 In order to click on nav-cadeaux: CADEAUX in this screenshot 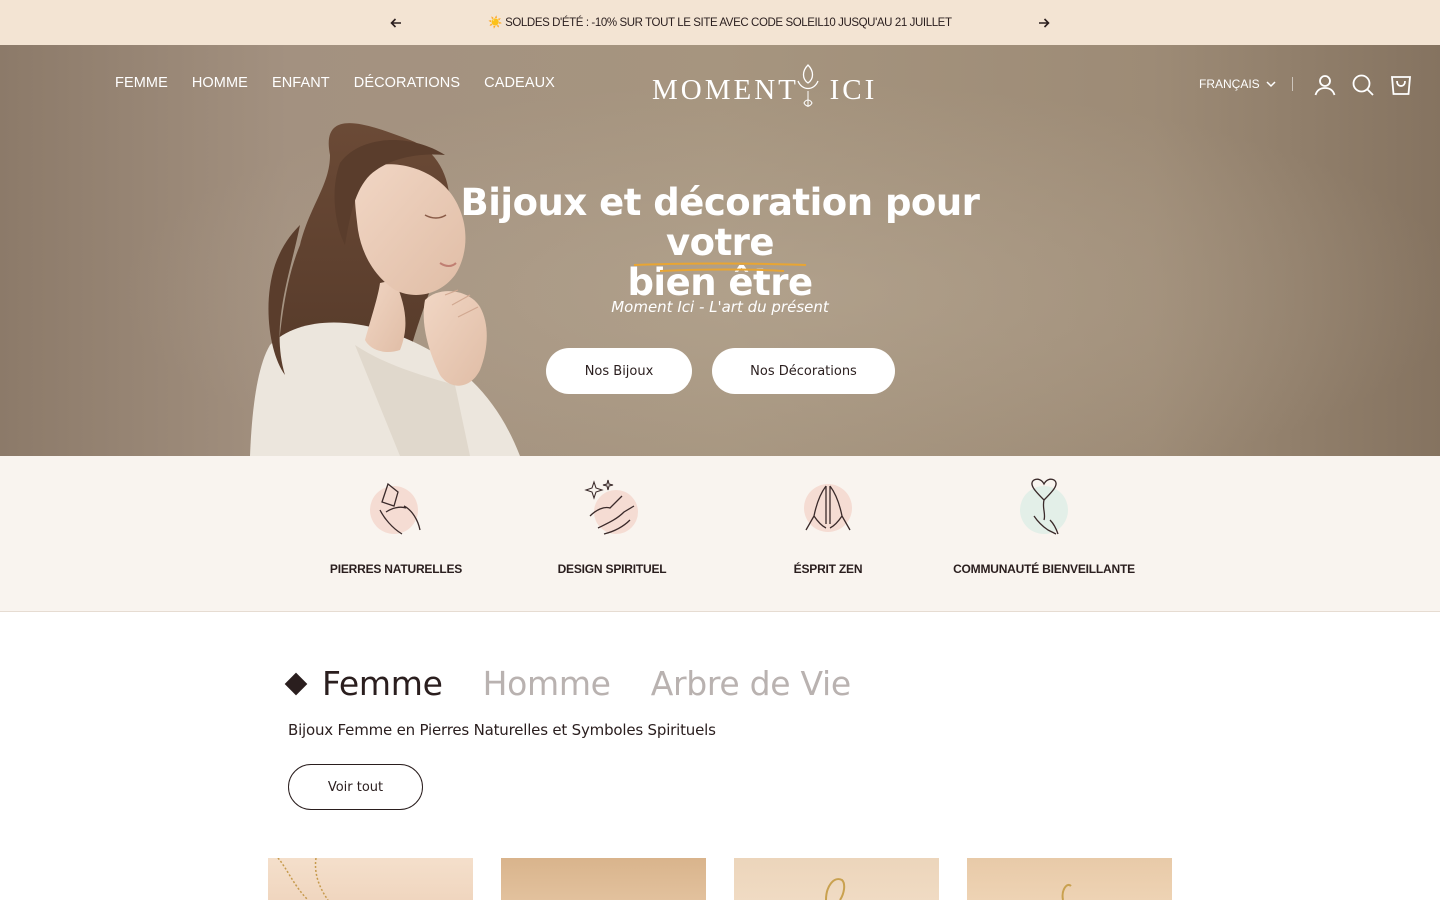, I will do `click(519, 83)`.